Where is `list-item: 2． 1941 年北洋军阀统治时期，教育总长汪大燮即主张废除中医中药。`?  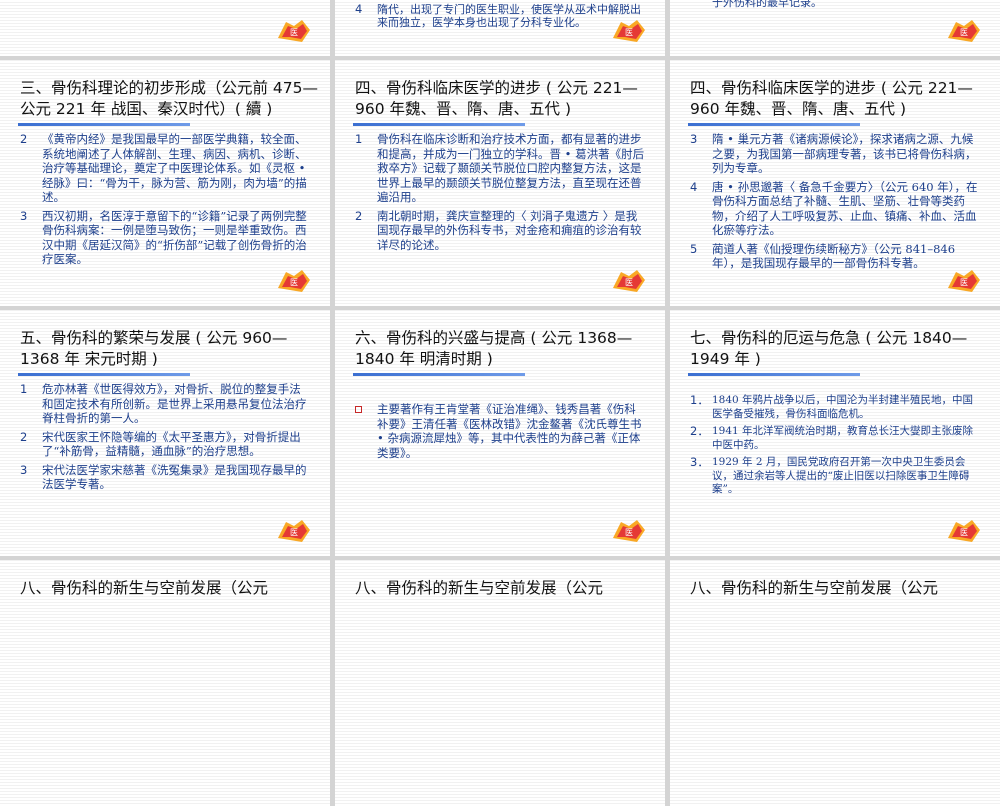 list-item: 2． 1941 年北洋军阀统治时期，教育总长汪大燮即主张废除中医中药。 is located at coordinates (832, 437).